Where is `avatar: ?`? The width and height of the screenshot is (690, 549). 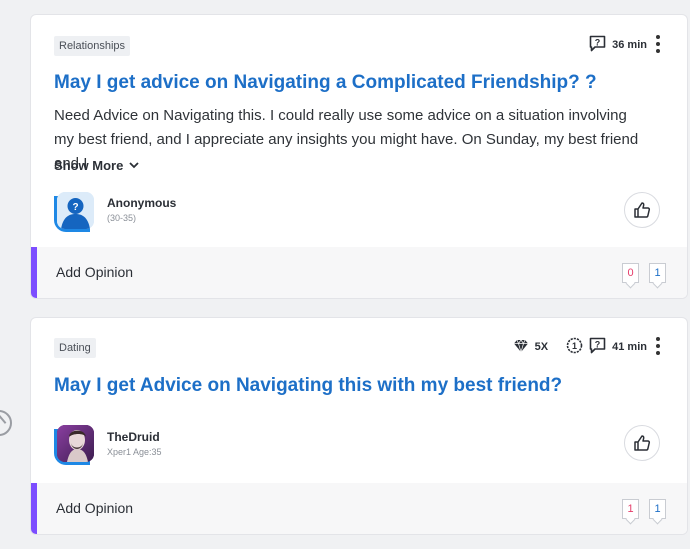 avatar: ? is located at coordinates (74, 212).